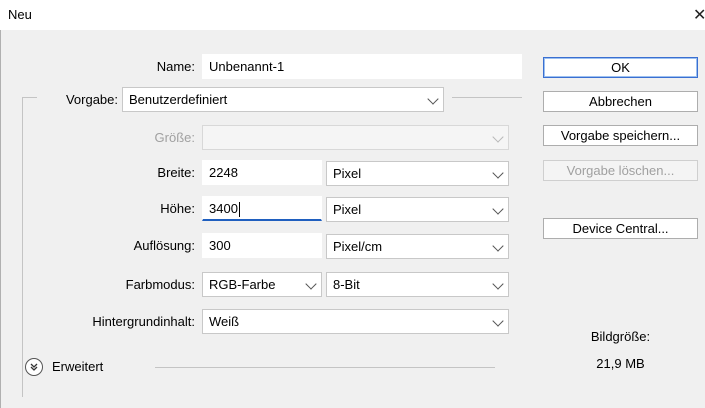 Image resolution: width=705 pixels, height=408 pixels. What do you see at coordinates (224, 321) in the screenshot?
I see `background-value: Weiß` at bounding box center [224, 321].